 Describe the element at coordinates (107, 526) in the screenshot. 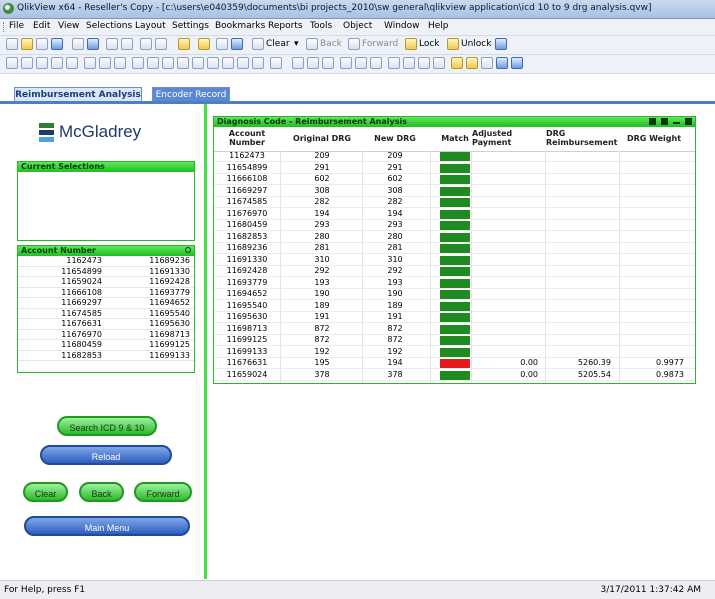

I see `main-menu-button: Main Menu` at that location.